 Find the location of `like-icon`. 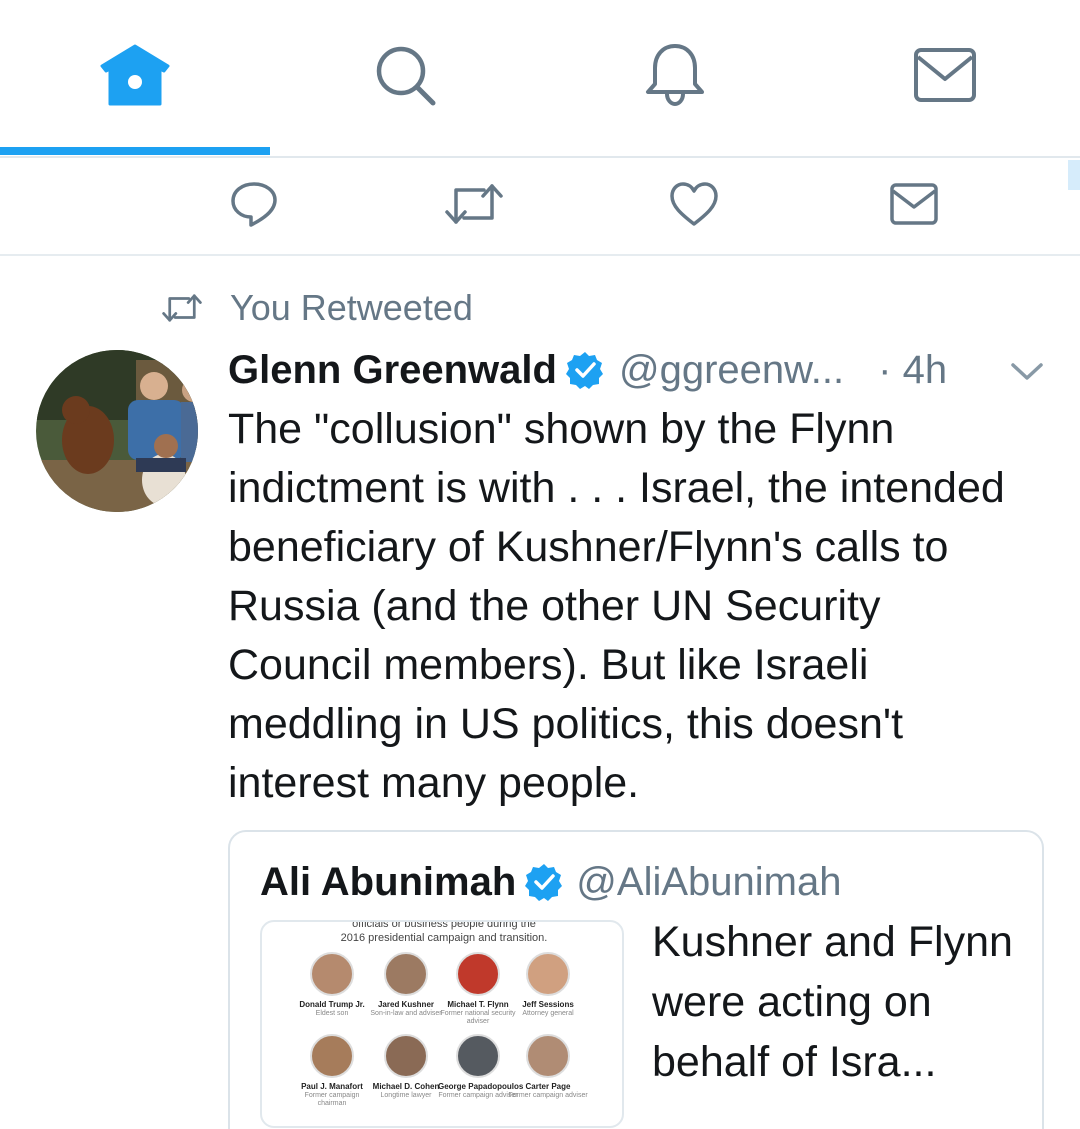

like-icon is located at coordinates (694, 204).